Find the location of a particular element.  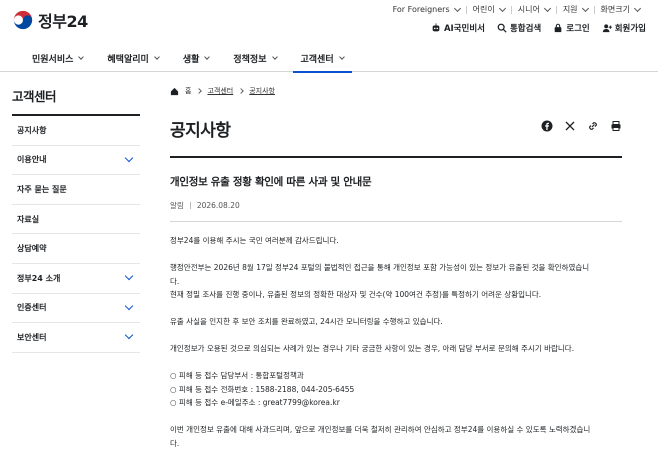

contact-line: ○ 피해 등 접수 담당부서 : 통합포털정책과 is located at coordinates (237, 375).